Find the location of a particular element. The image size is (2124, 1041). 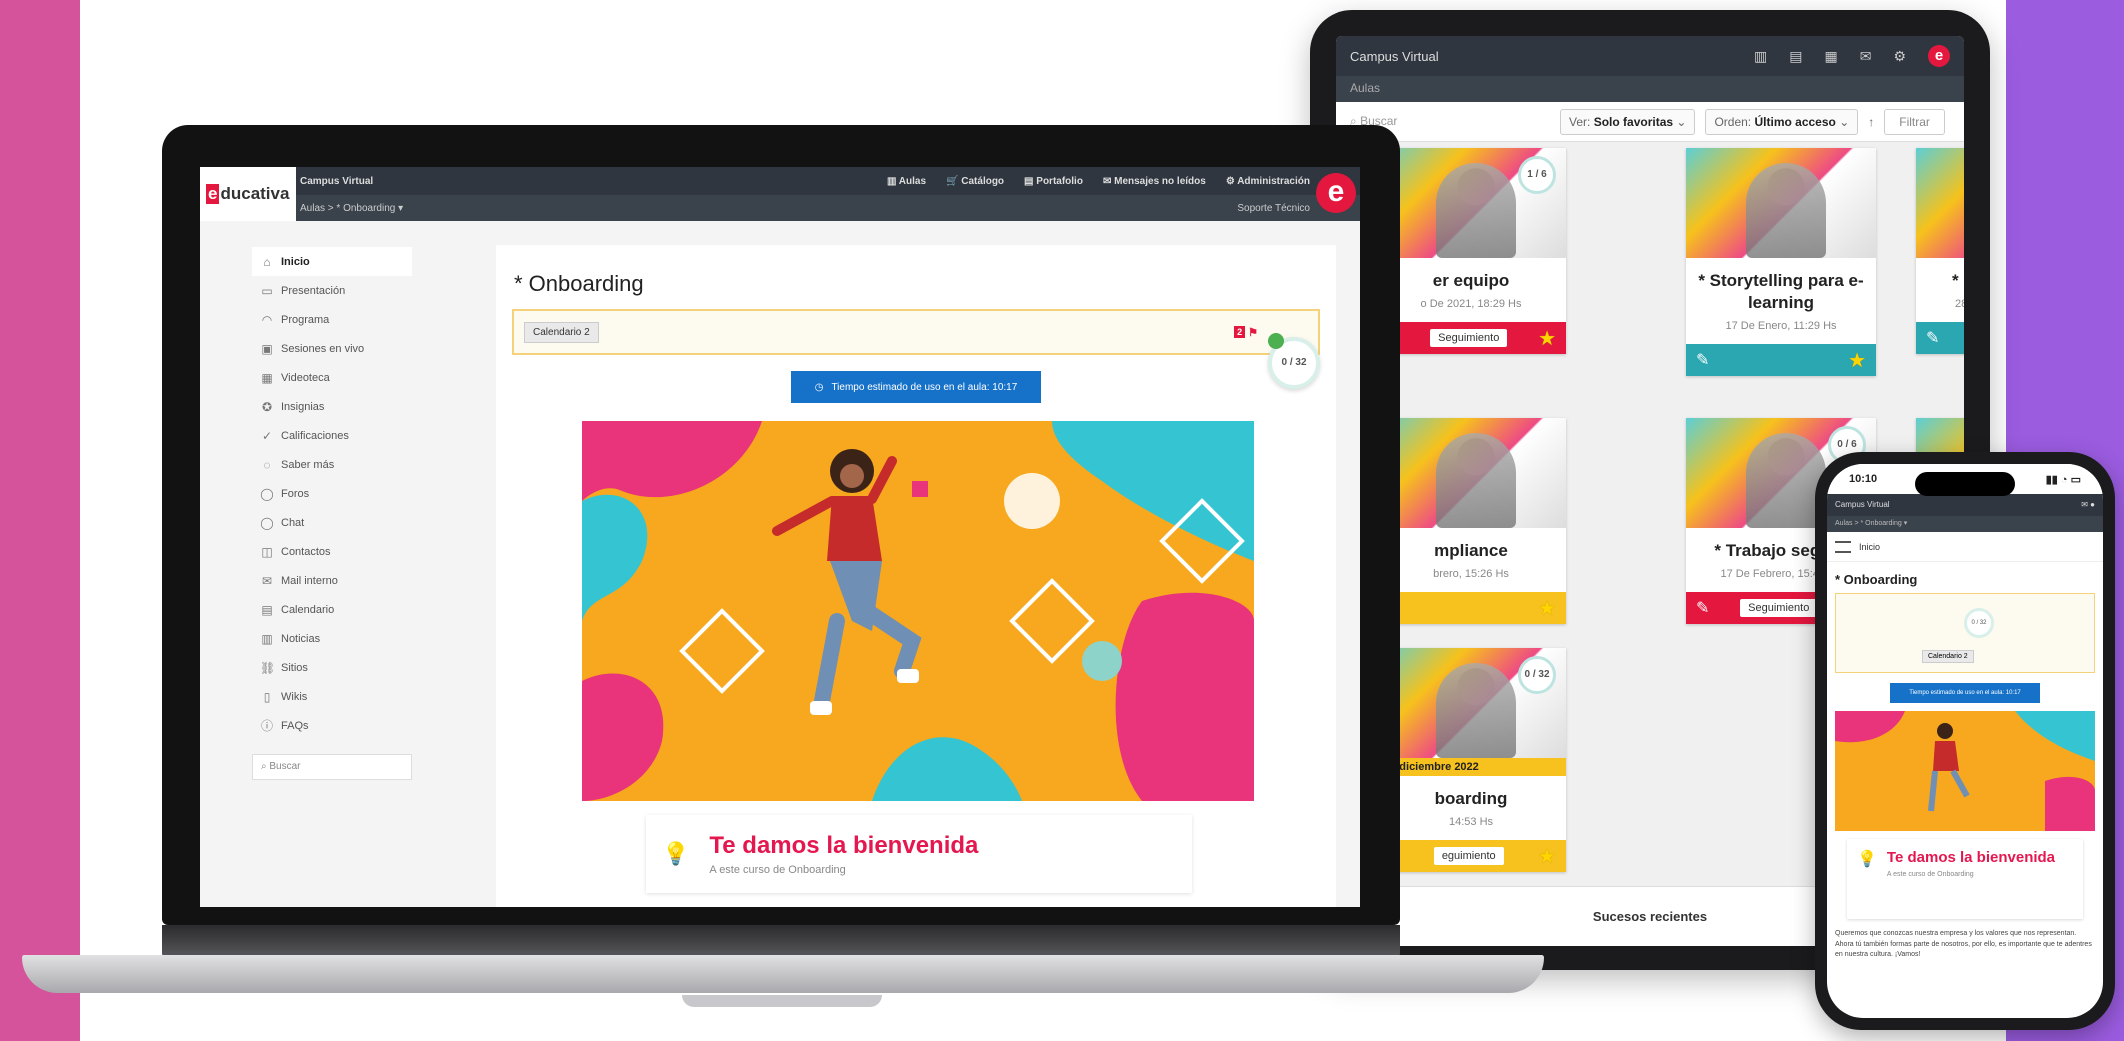

phone-calendar-chip: Calendario 2 is located at coordinates (1948, 656).